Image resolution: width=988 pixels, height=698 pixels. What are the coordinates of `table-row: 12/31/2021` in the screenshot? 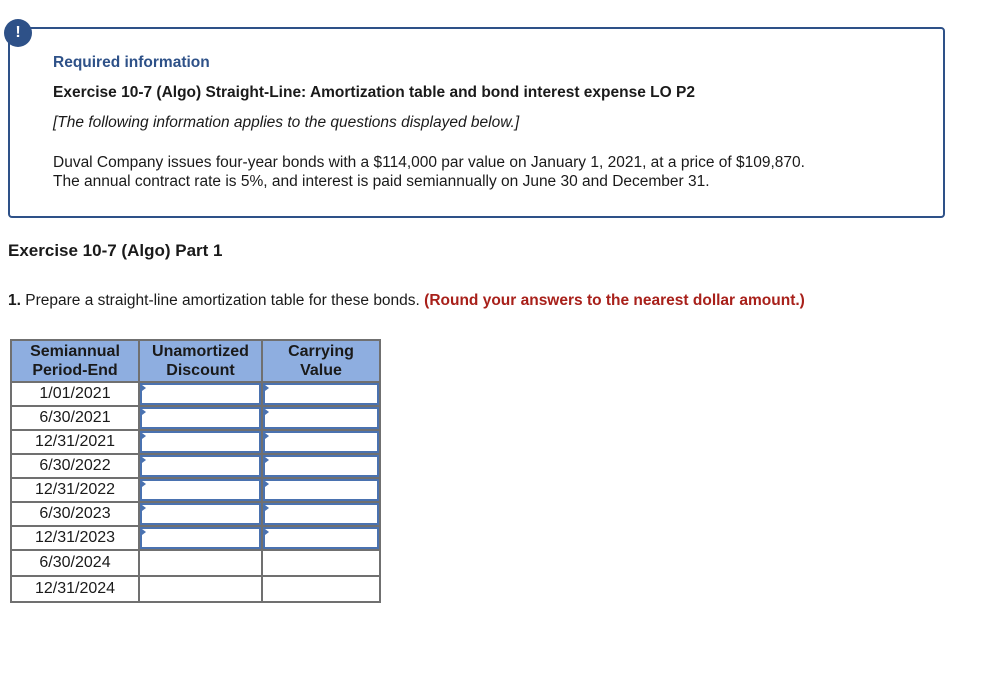 It's located at (195, 442).